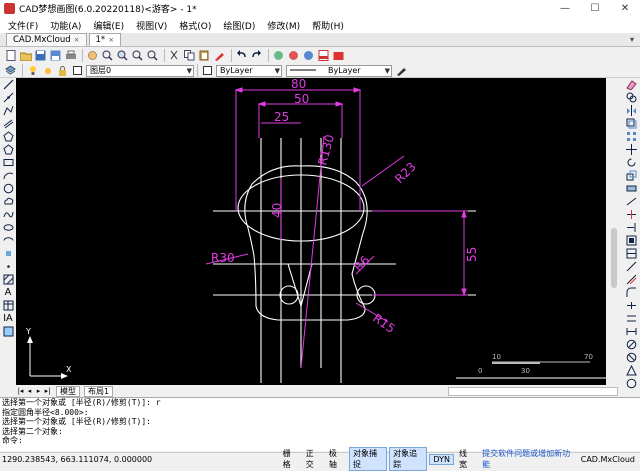  What do you see at coordinates (614, 258) in the screenshot?
I see `scrollbar-thumb` at bounding box center [614, 258].